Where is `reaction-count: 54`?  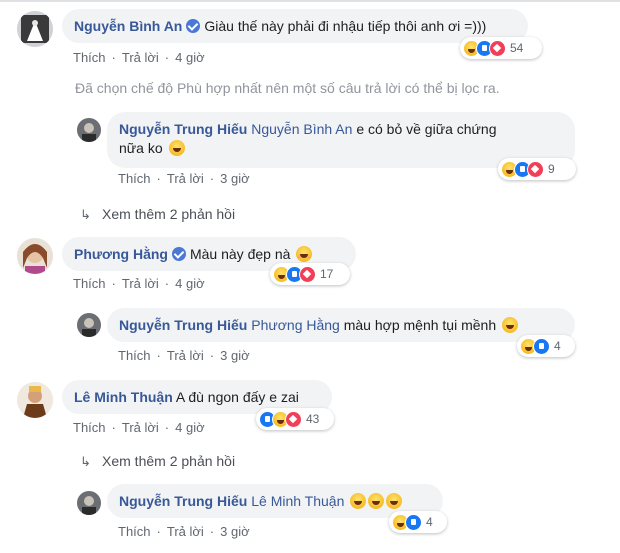 reaction-count: 54 is located at coordinates (517, 48).